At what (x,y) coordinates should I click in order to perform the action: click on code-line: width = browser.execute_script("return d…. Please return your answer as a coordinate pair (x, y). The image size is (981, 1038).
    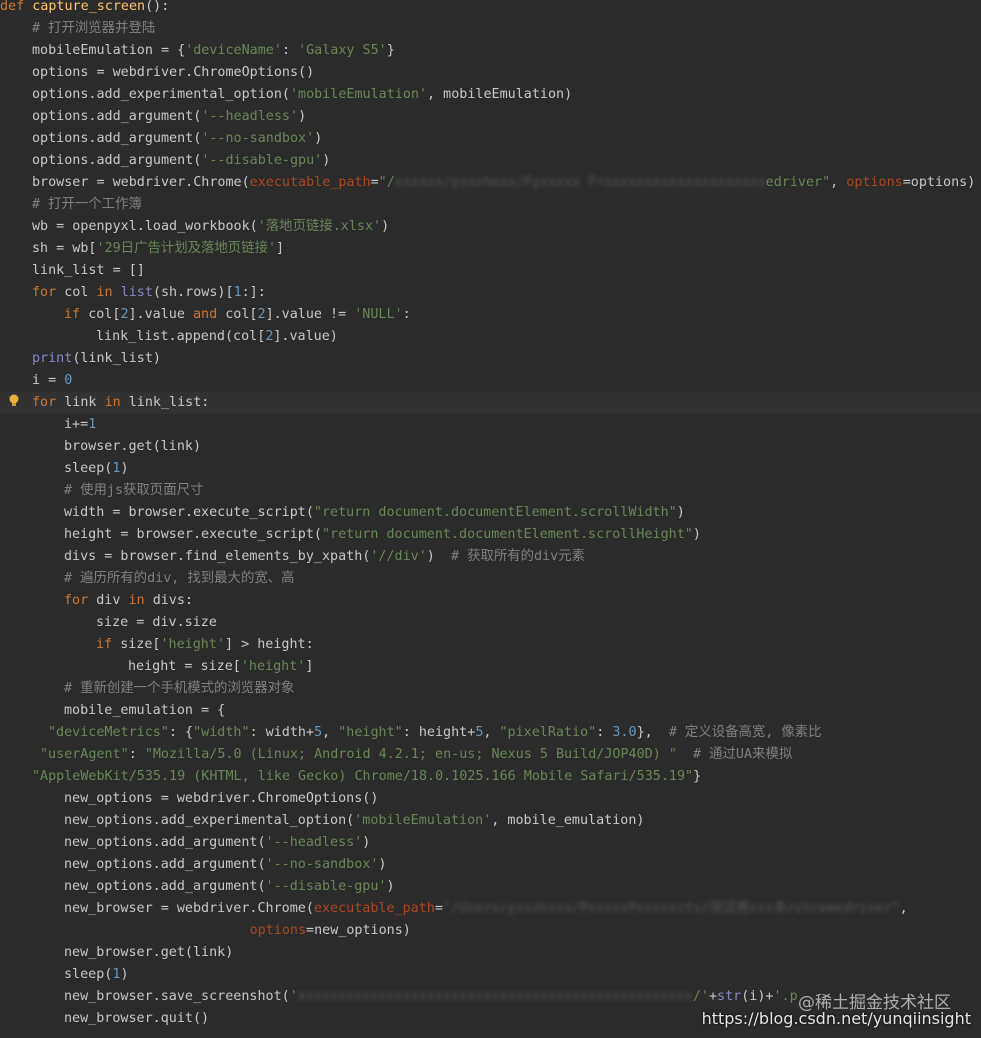
    Looking at the image, I should click on (490, 513).